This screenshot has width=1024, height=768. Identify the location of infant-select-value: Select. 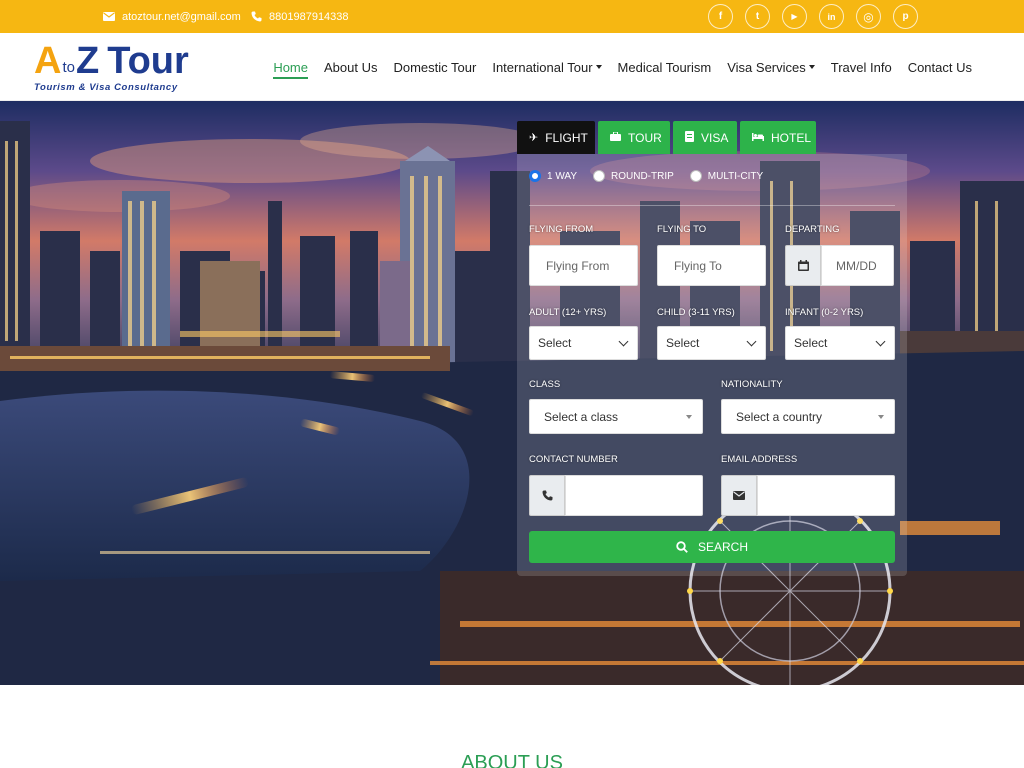
(811, 343).